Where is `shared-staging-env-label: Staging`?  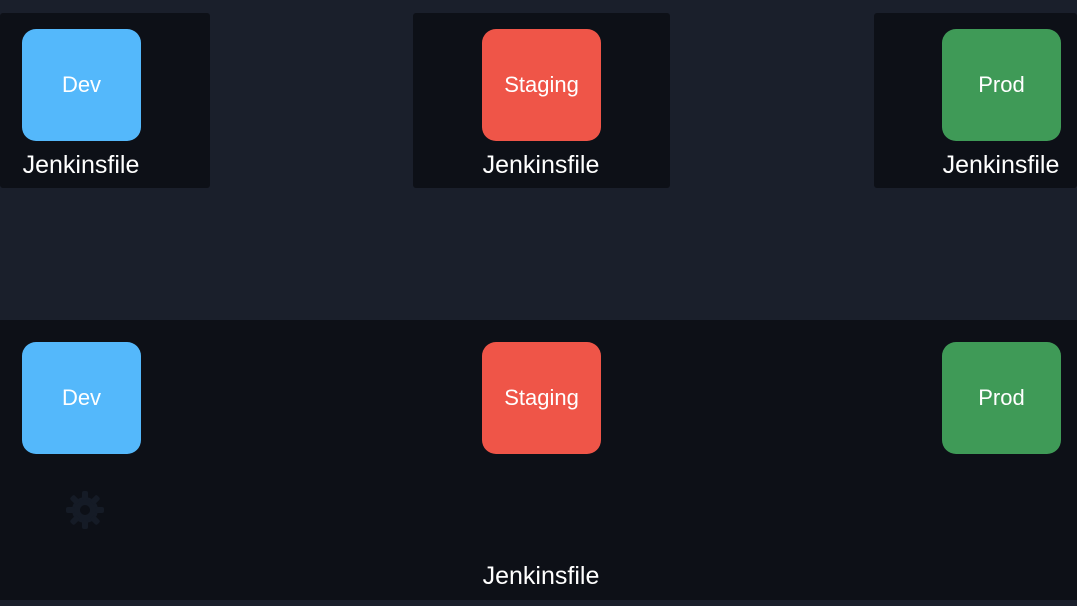
shared-staging-env-label: Staging is located at coordinates (541, 397).